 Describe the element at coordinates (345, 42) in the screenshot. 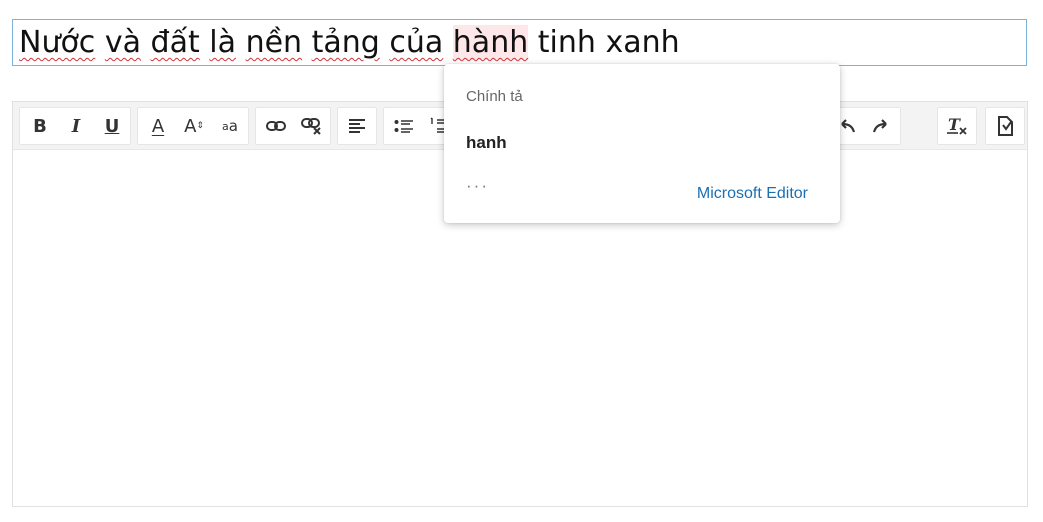

I see `title-word: tảng` at that location.